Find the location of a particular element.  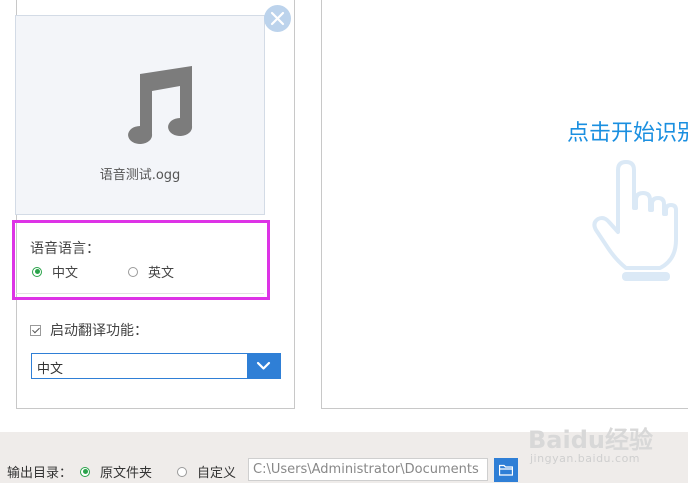

close-icon is located at coordinates (277, 18).